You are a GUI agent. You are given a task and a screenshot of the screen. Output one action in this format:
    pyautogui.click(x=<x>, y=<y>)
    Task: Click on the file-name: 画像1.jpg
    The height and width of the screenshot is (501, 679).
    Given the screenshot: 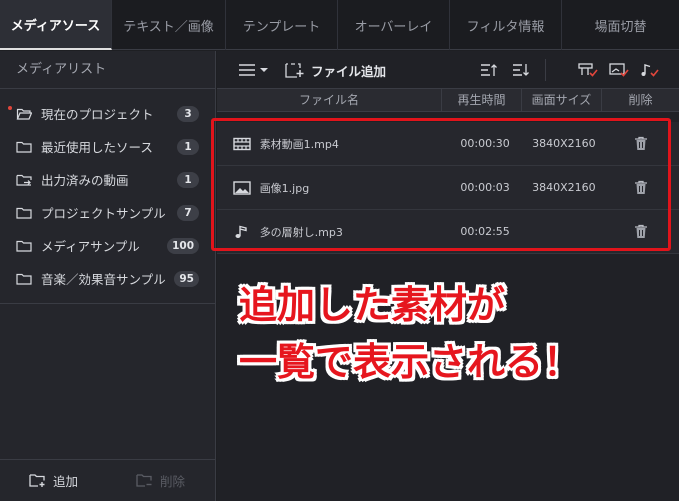 What is the action you would take?
    pyautogui.click(x=284, y=188)
    